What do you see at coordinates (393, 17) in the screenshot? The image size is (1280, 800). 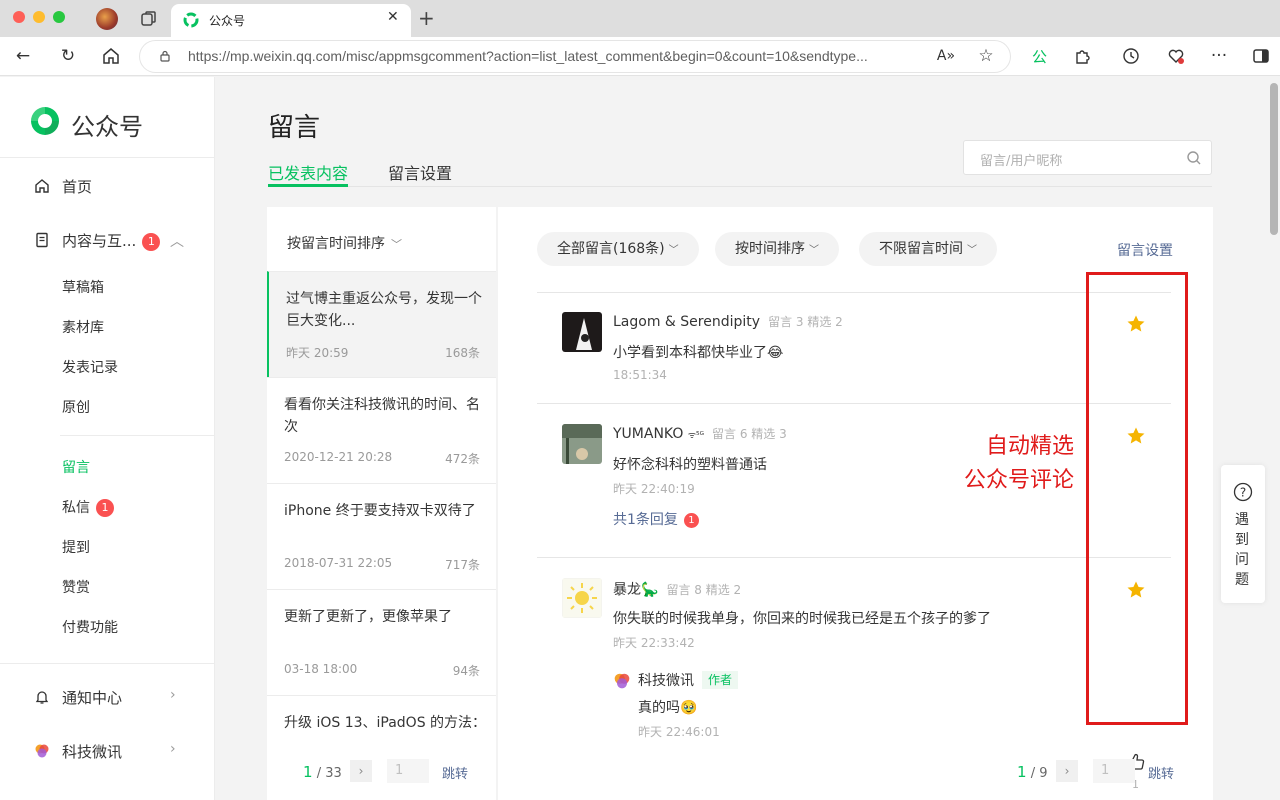 I see `tab-close-icon: ✕` at bounding box center [393, 17].